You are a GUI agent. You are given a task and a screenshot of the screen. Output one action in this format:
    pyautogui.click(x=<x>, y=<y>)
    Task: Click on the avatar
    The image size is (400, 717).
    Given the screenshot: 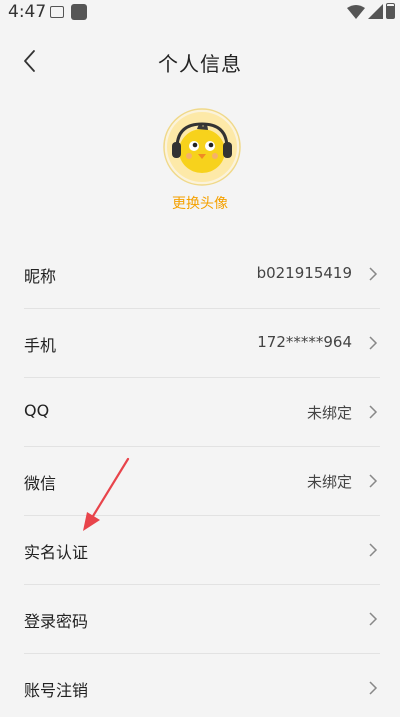 What is the action you would take?
    pyautogui.click(x=202, y=147)
    